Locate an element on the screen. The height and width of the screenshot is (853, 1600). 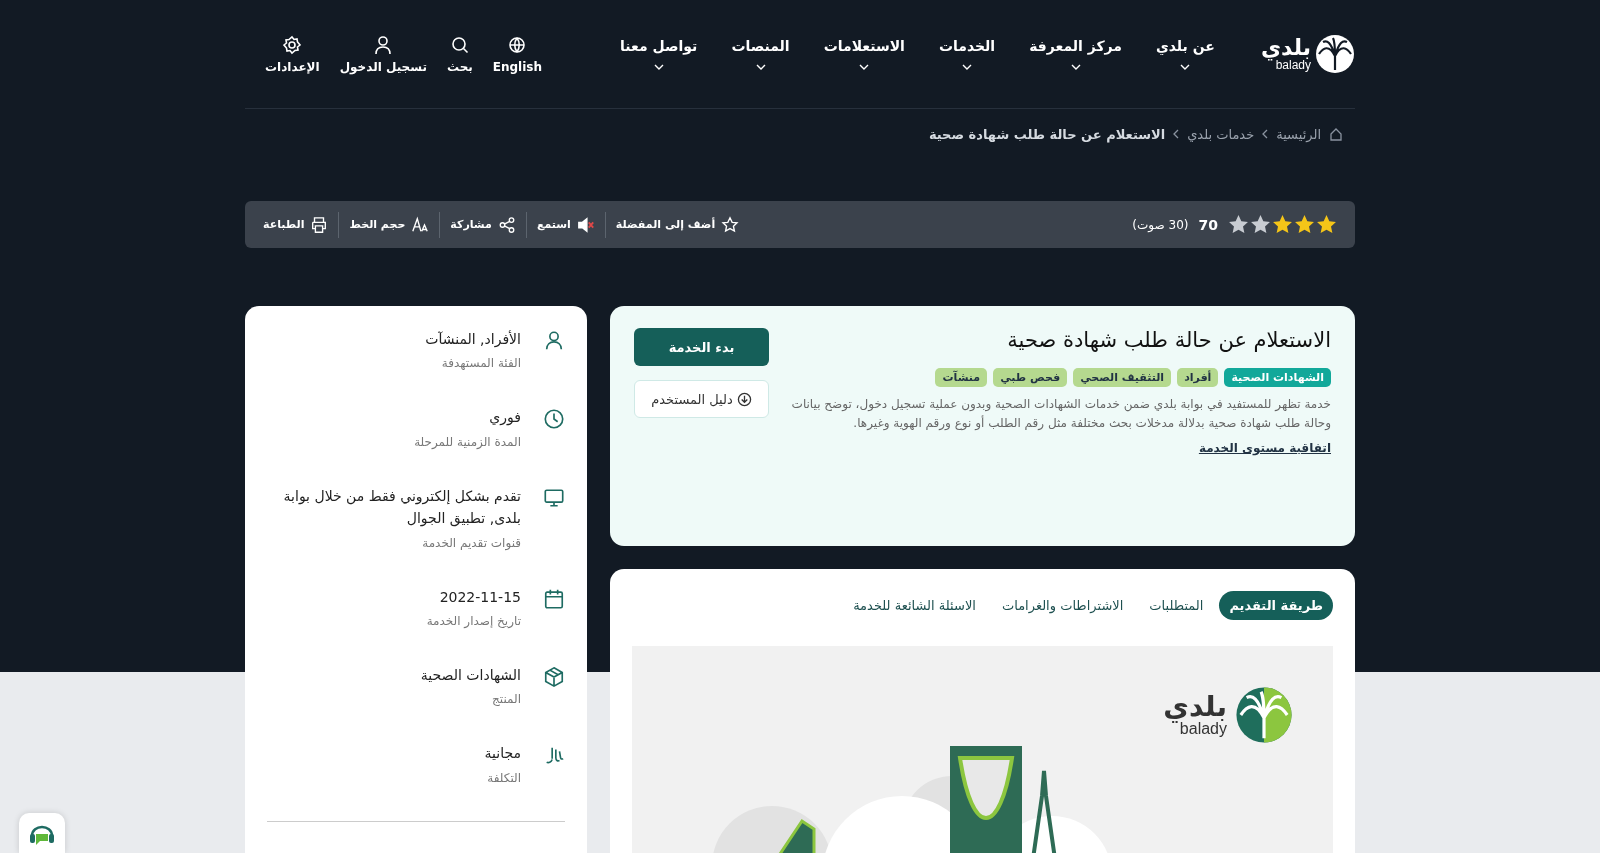
globe-icon is located at coordinates (517, 44).